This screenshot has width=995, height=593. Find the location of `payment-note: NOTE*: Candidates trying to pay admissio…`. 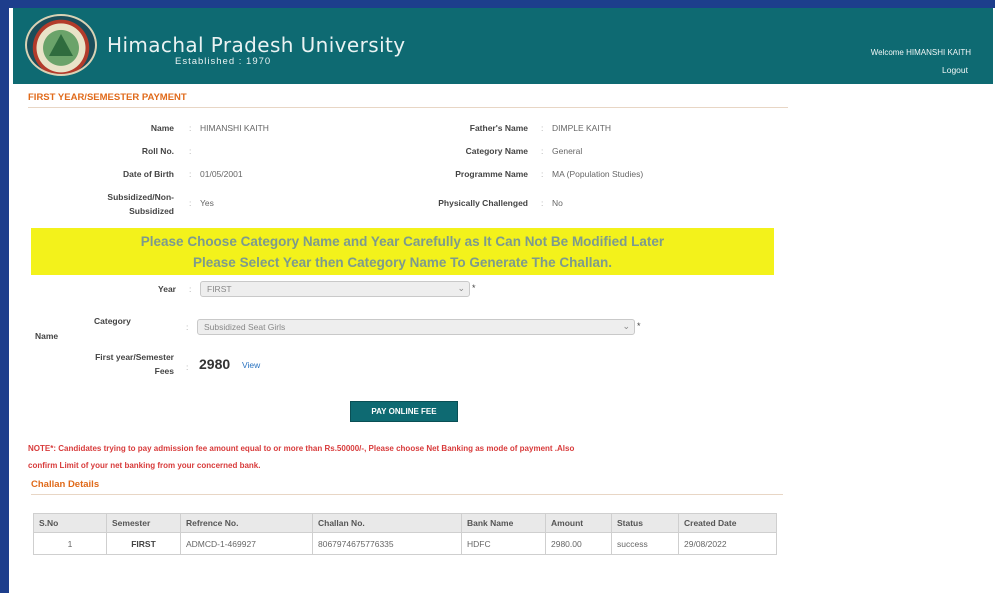

payment-note: NOTE*: Candidates trying to pay admissio… is located at coordinates (408, 457).